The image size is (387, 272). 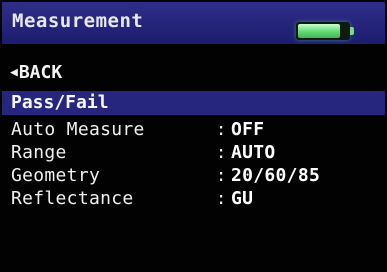 What do you see at coordinates (276, 175) in the screenshot?
I see `setting-value: 20/60/85` at bounding box center [276, 175].